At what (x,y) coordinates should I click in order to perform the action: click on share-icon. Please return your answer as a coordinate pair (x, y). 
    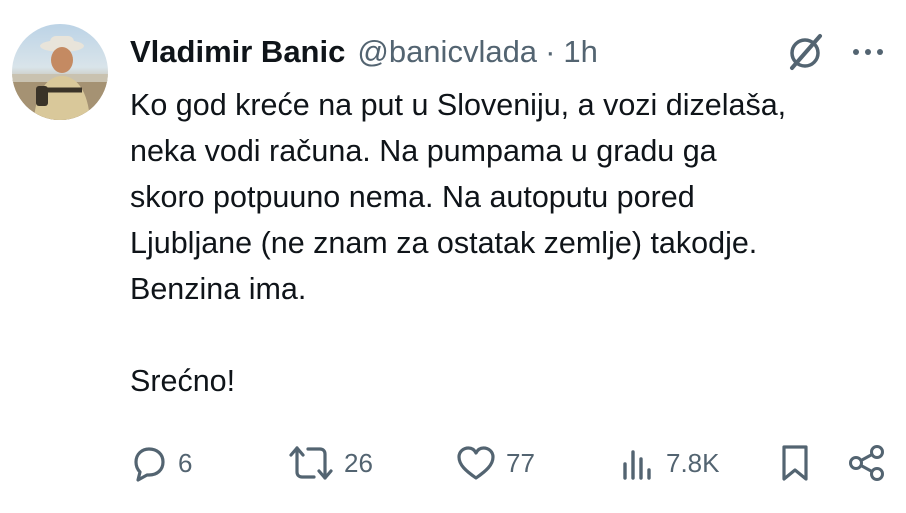
    Looking at the image, I should click on (866, 463).